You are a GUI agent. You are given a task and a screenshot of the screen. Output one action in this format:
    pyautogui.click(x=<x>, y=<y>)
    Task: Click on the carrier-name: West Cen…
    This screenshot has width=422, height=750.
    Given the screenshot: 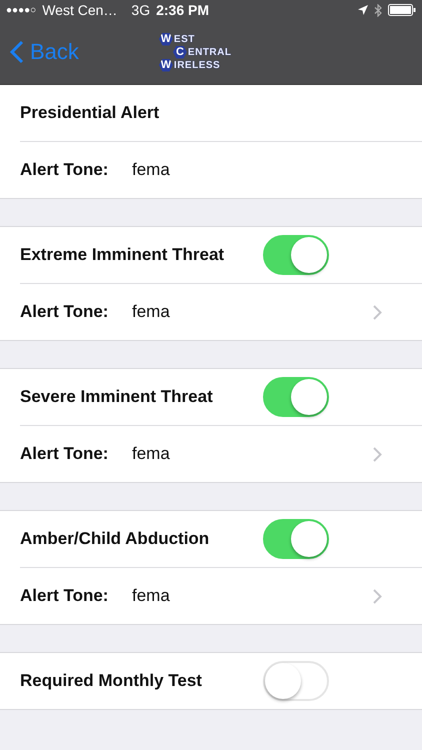 What is the action you would take?
    pyautogui.click(x=80, y=10)
    